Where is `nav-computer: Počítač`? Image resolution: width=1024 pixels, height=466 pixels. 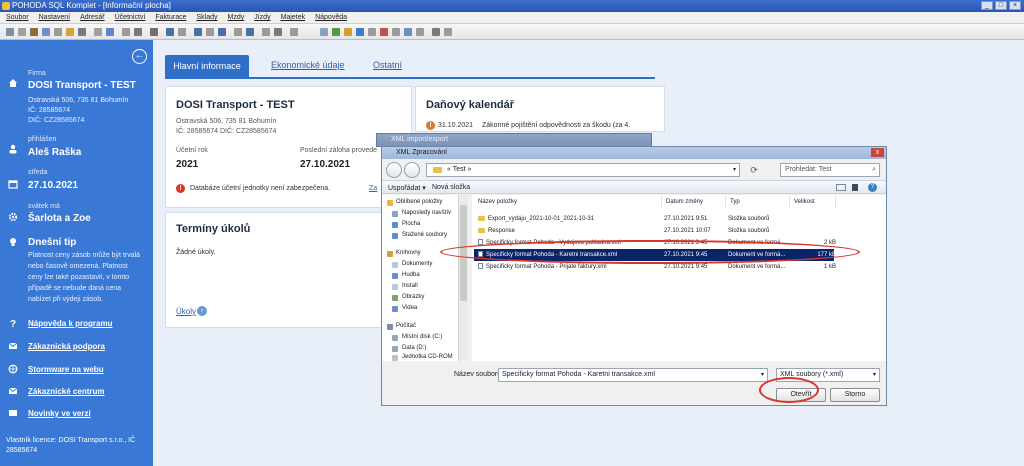
nav-computer: Počítač is located at coordinates (406, 326).